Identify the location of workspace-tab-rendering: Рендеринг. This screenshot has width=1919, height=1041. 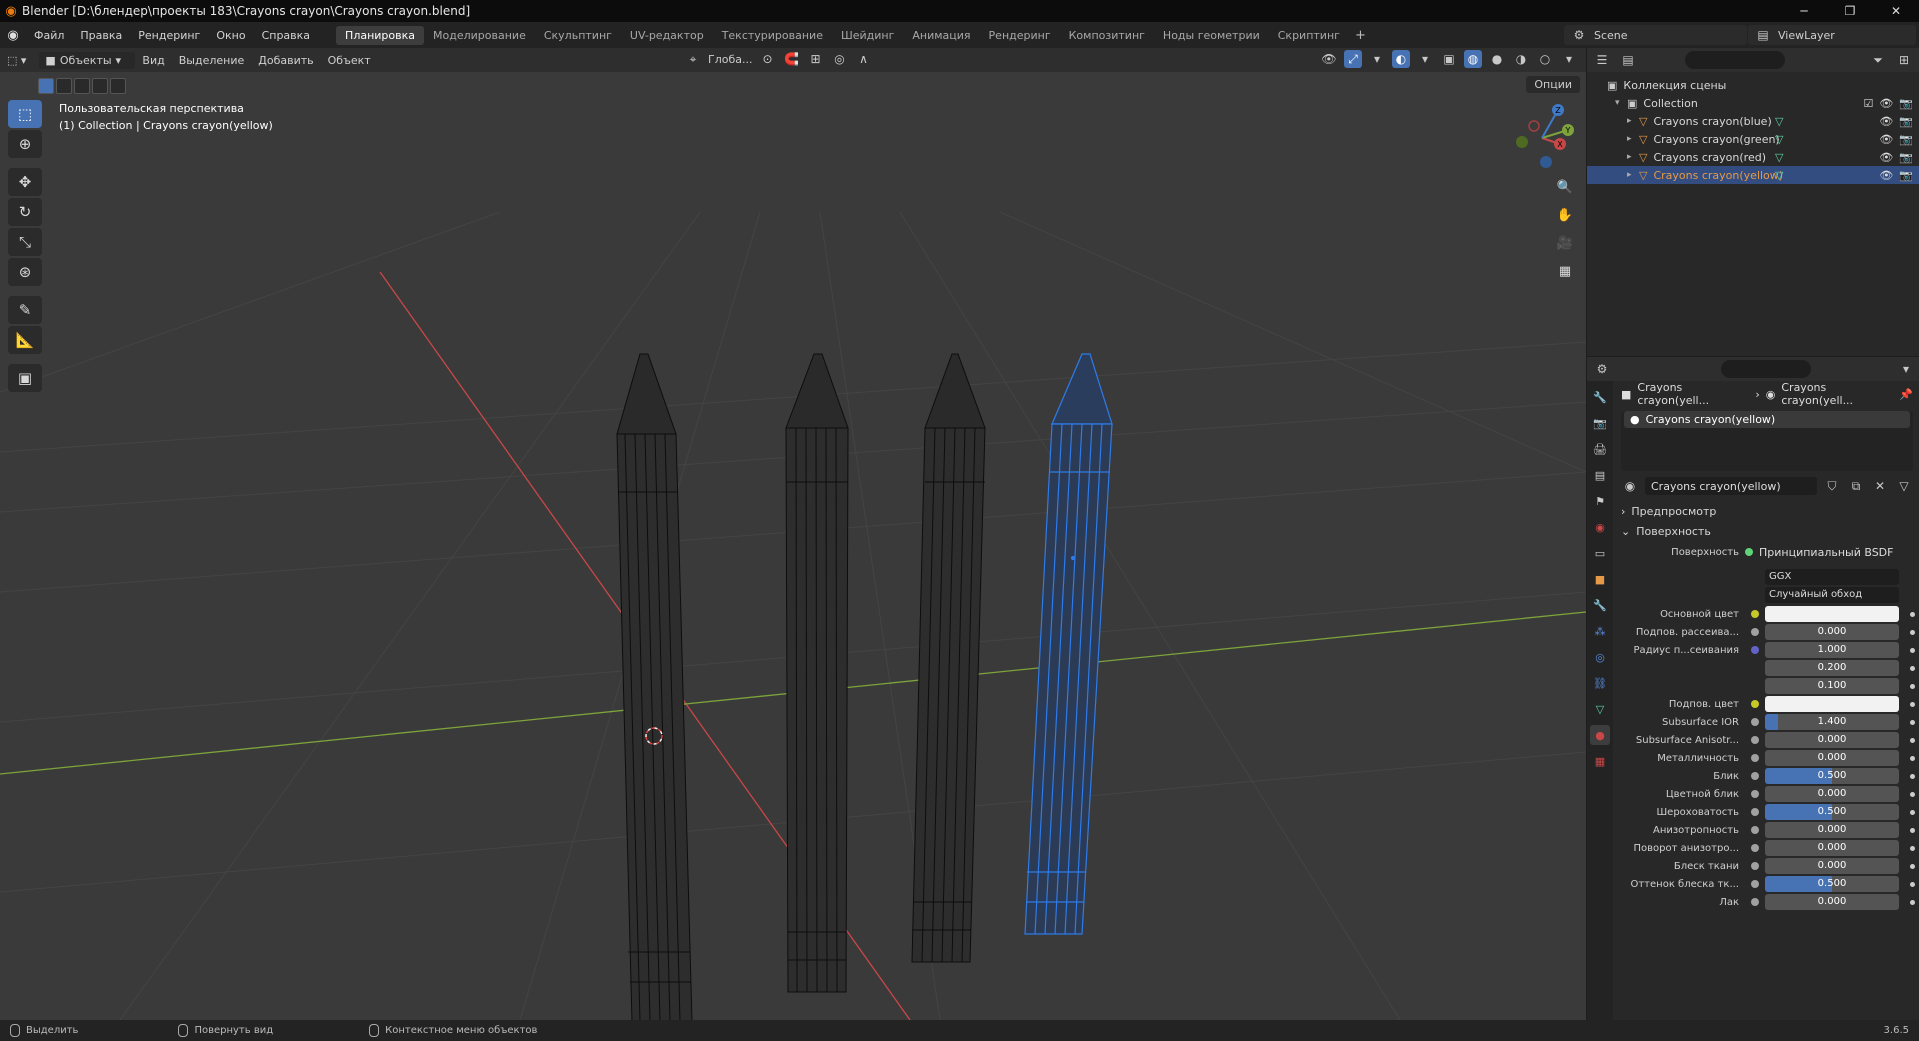
(1020, 35).